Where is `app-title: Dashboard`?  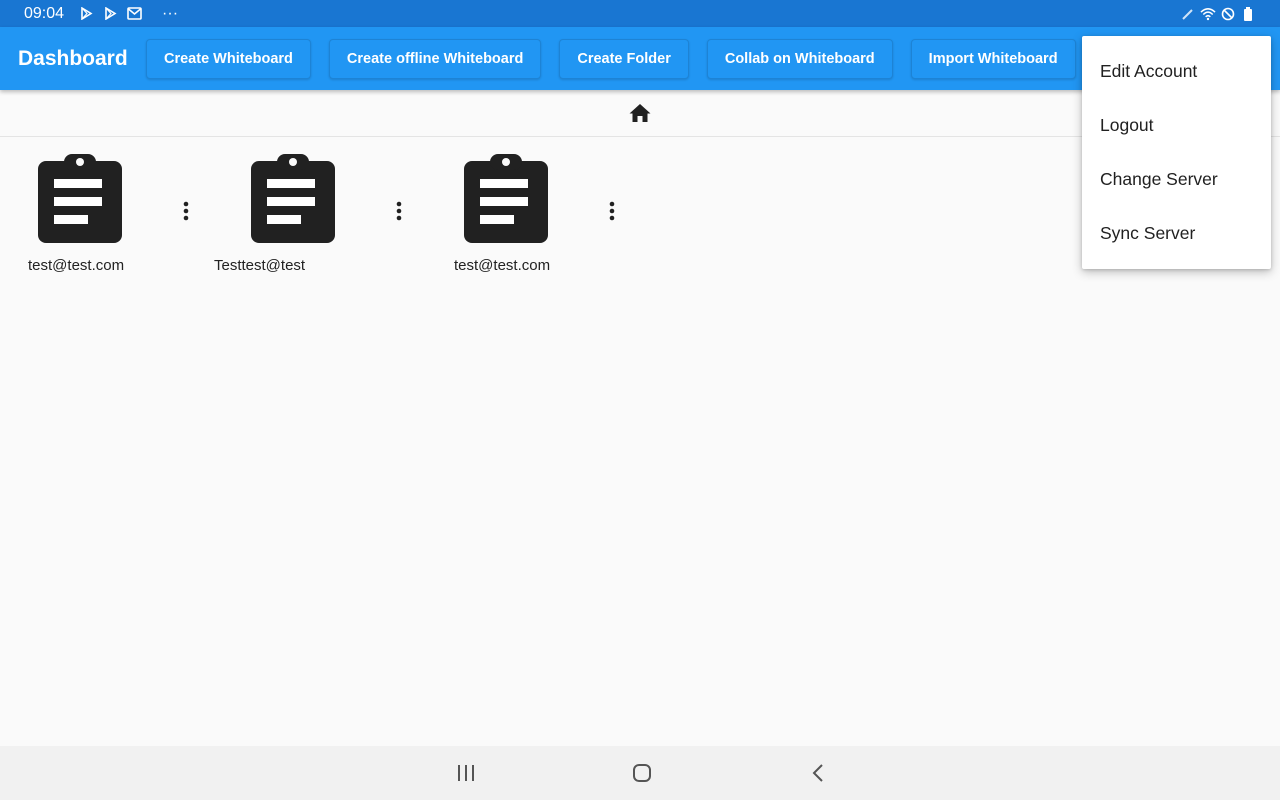
app-title: Dashboard is located at coordinates (73, 58).